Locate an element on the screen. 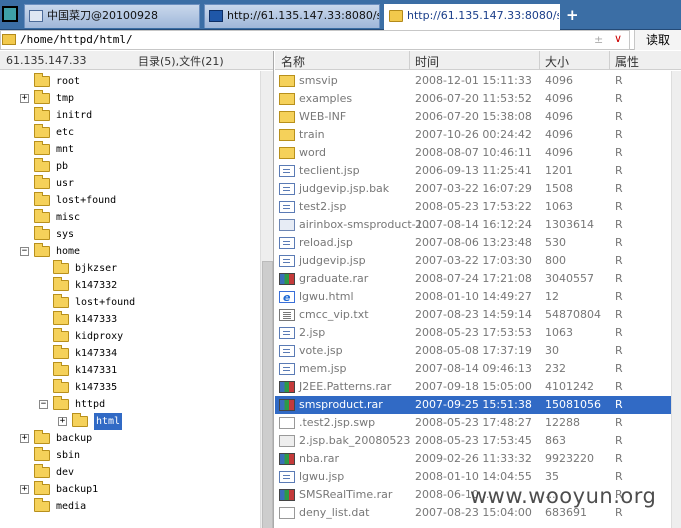  file-time: 2008-12-01 15:11:33 is located at coordinates (473, 80).